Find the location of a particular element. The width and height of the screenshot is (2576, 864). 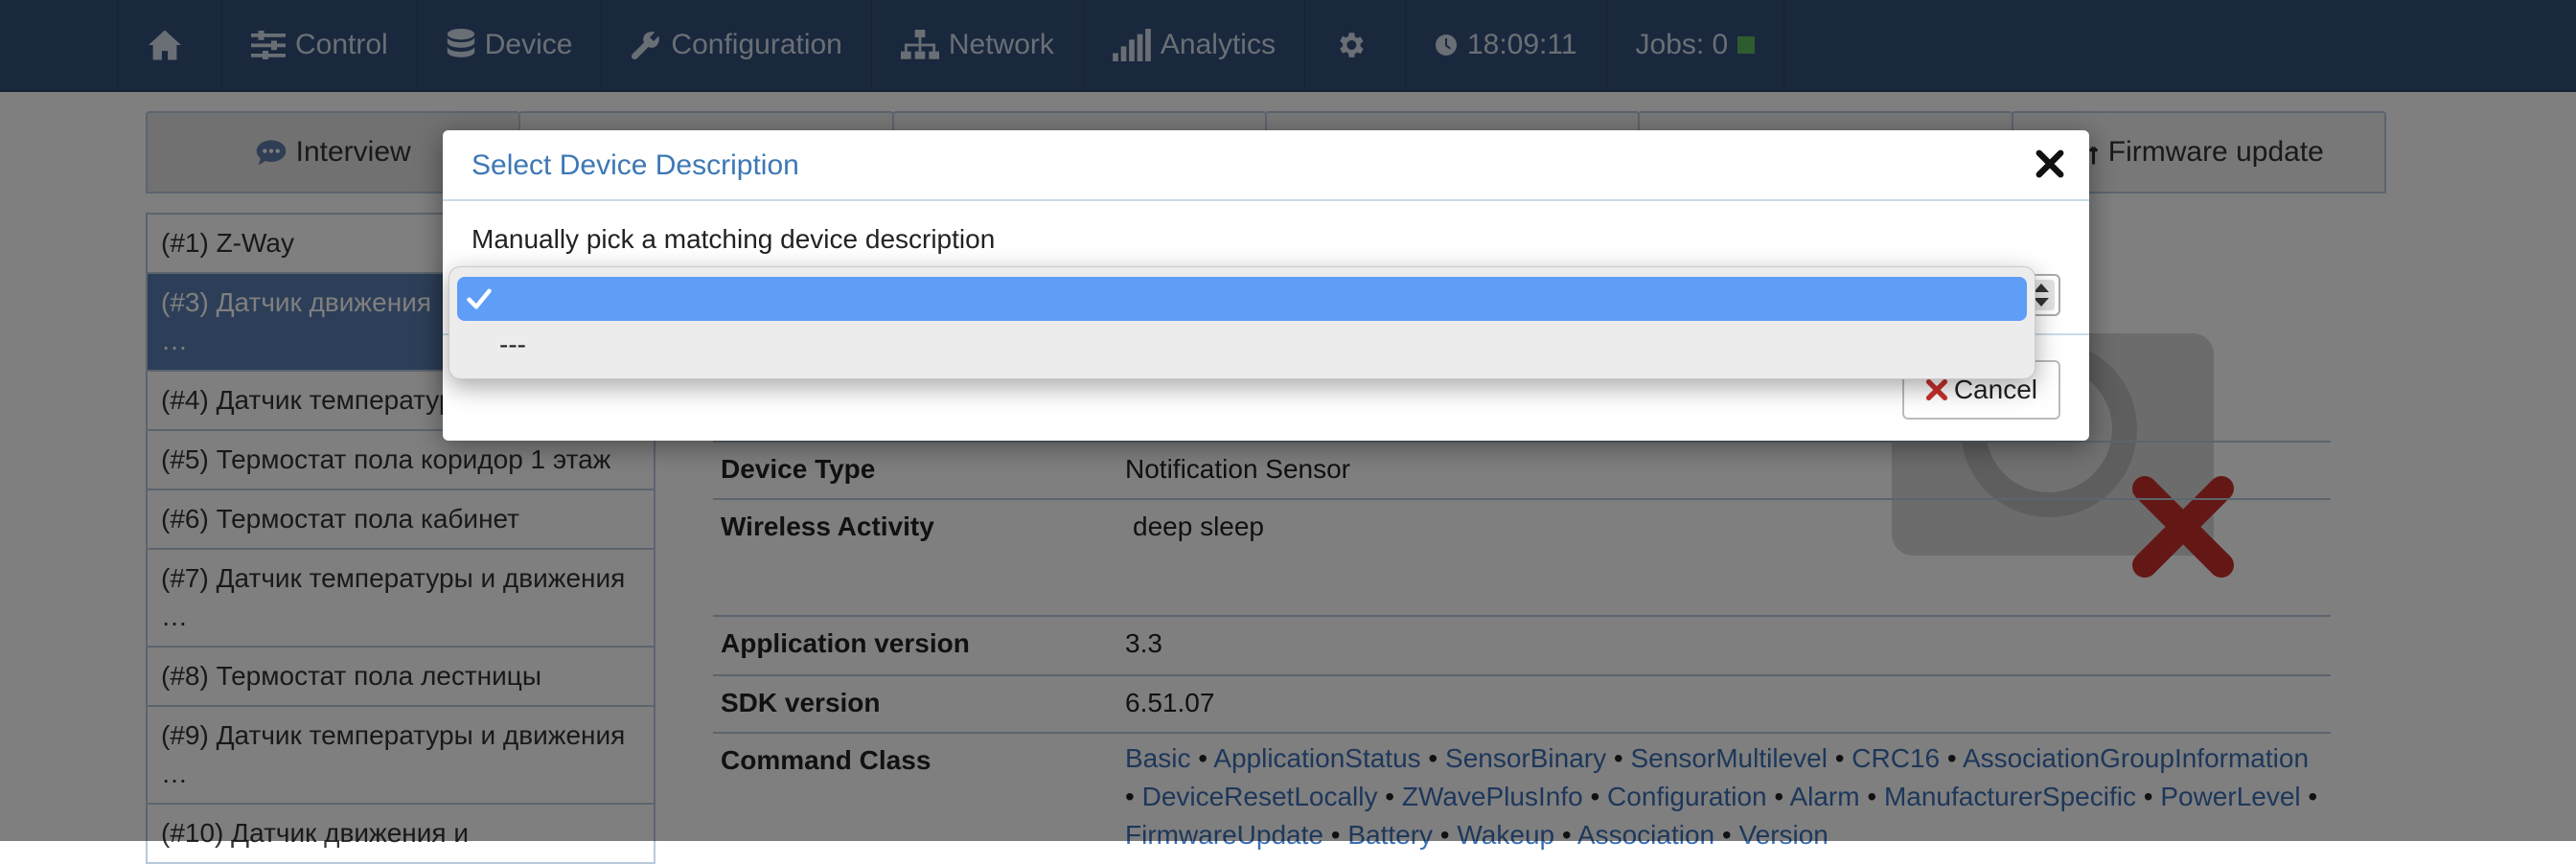

cancel-x-icon is located at coordinates (1936, 389).